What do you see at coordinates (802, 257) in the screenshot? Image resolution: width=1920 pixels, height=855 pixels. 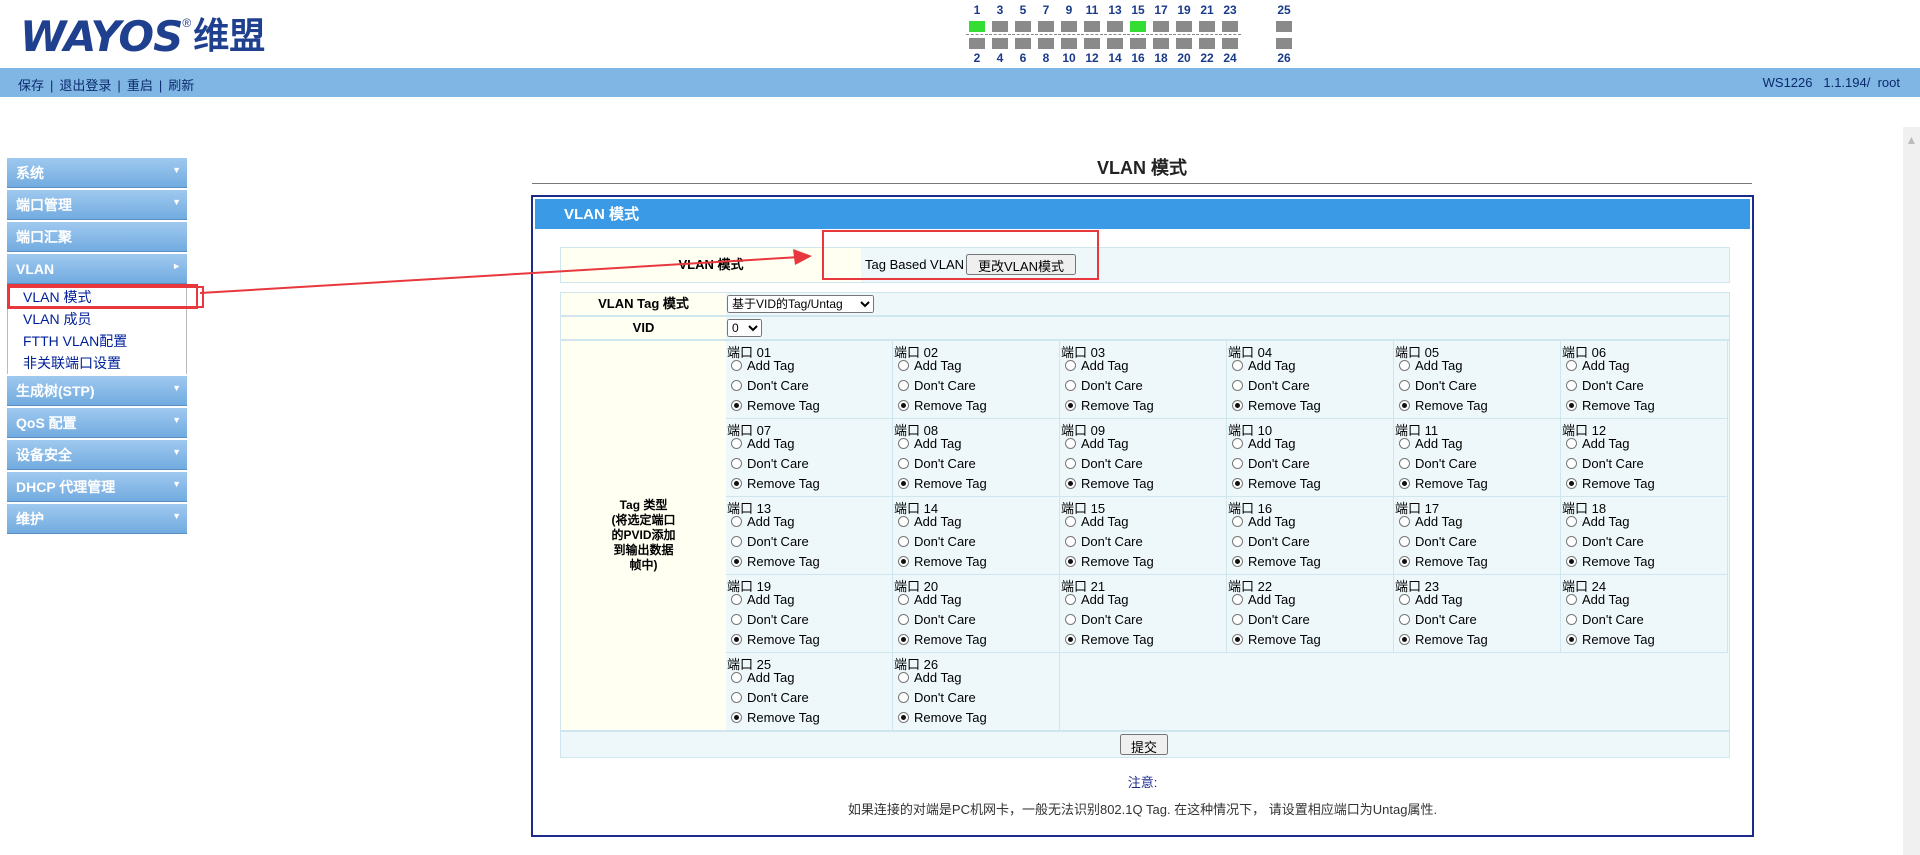 I see `annotation-arrow-head-icon` at bounding box center [802, 257].